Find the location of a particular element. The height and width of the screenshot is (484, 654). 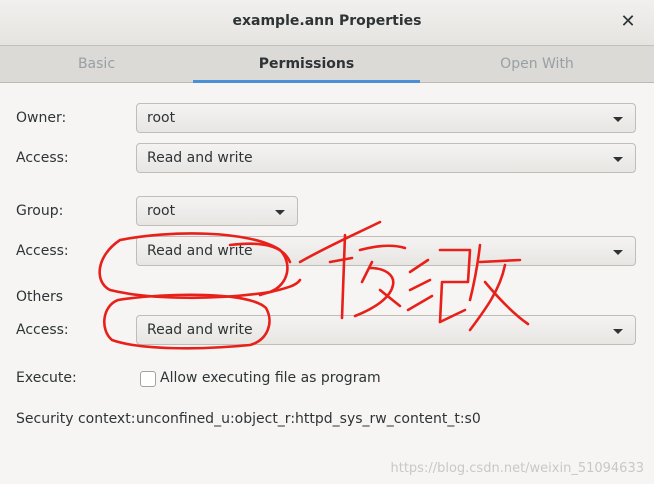

tab-basic: Basic is located at coordinates (96, 64).